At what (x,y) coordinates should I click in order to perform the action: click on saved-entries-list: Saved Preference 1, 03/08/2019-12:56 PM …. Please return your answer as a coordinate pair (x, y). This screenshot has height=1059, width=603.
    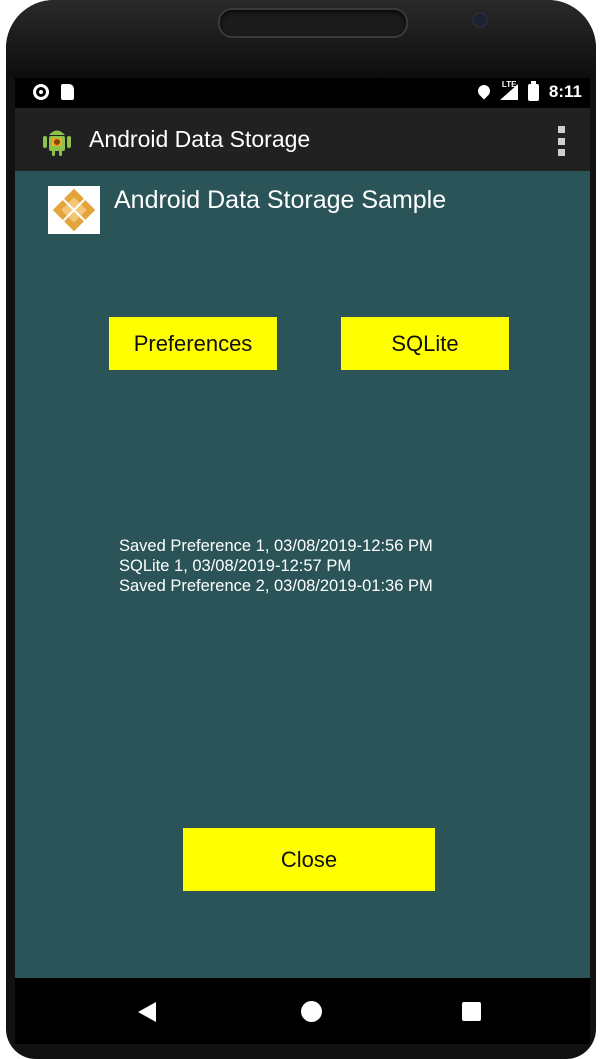
    Looking at the image, I should click on (276, 566).